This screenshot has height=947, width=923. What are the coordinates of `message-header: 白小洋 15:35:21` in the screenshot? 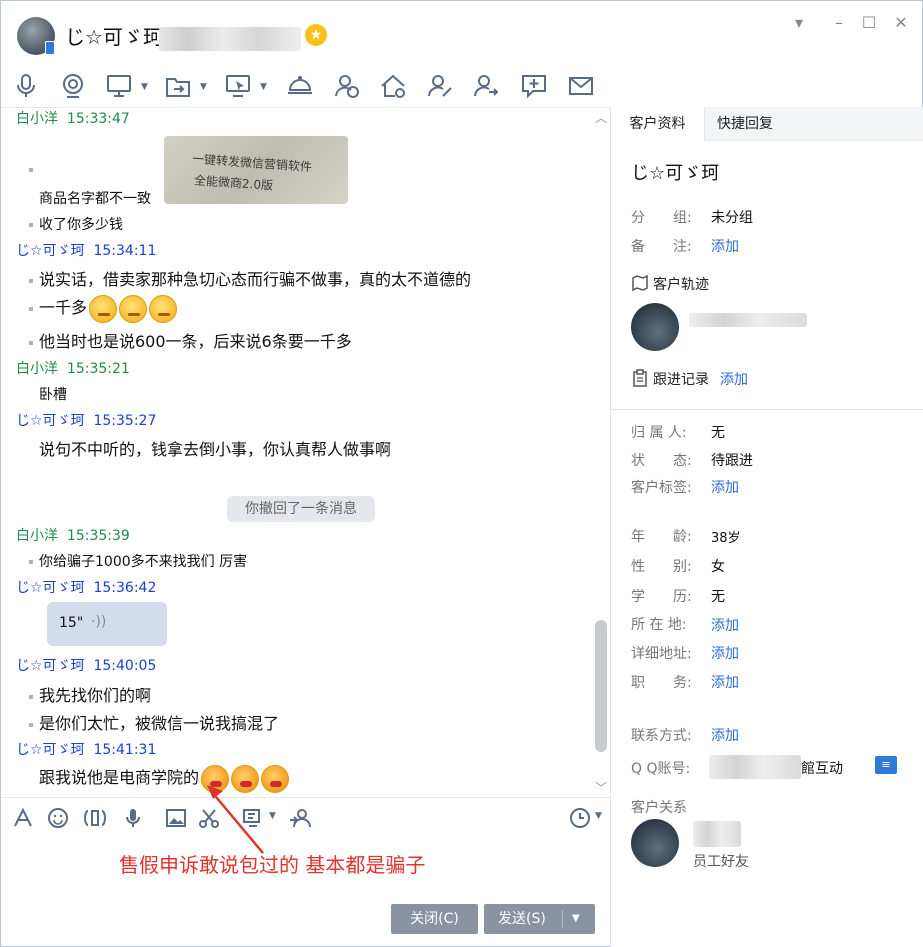 It's located at (73, 368).